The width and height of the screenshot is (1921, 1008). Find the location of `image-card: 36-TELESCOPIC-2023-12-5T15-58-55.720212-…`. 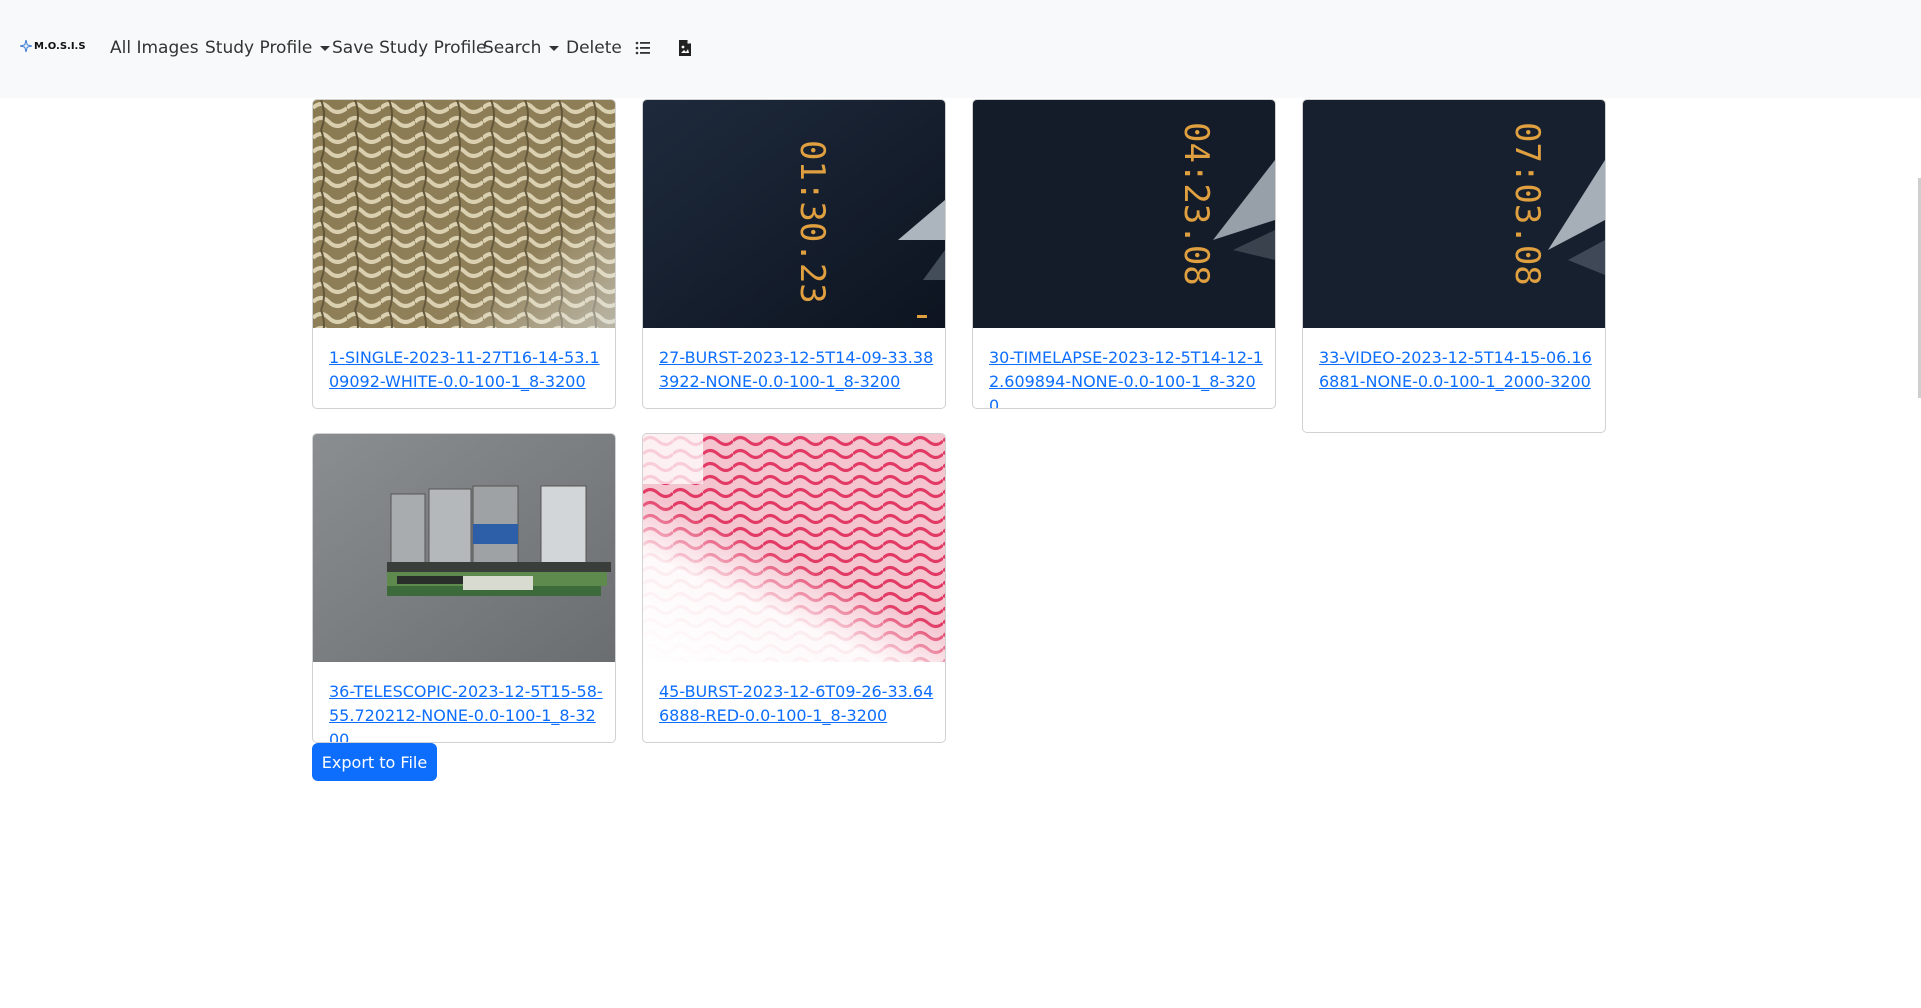

image-card: 36-TELESCOPIC-2023-12-5T15-58-55.720212-… is located at coordinates (464, 588).